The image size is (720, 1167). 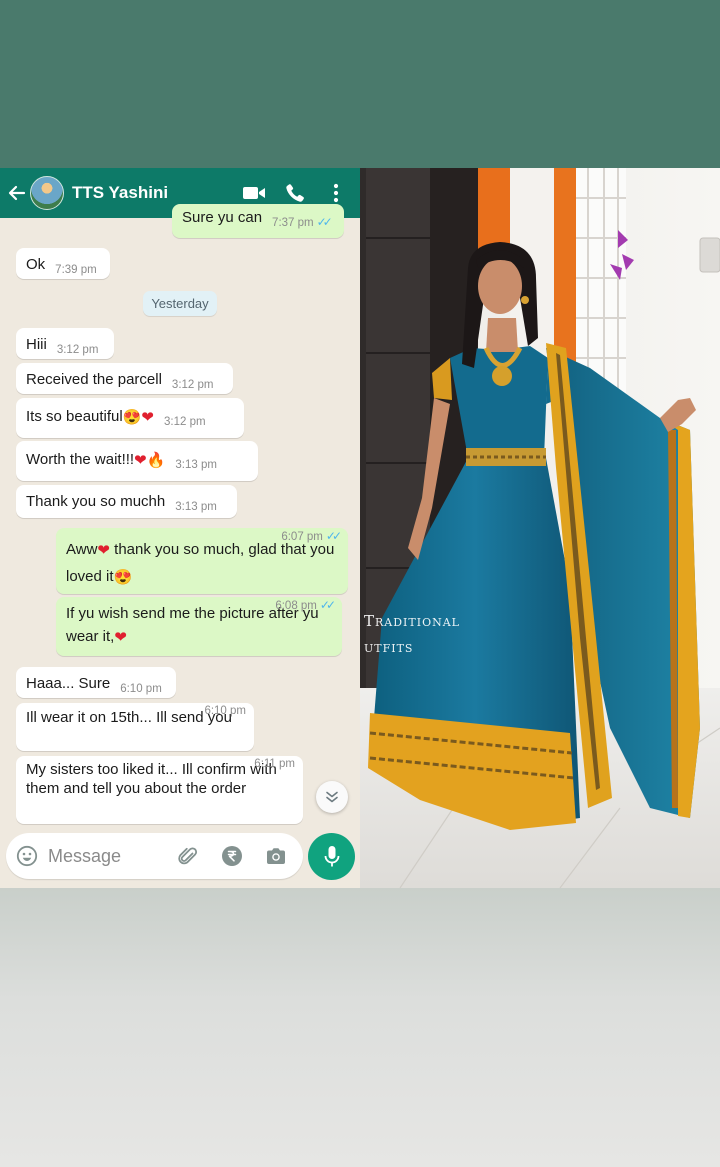 I want to click on video-call-icon, so click(x=254, y=193).